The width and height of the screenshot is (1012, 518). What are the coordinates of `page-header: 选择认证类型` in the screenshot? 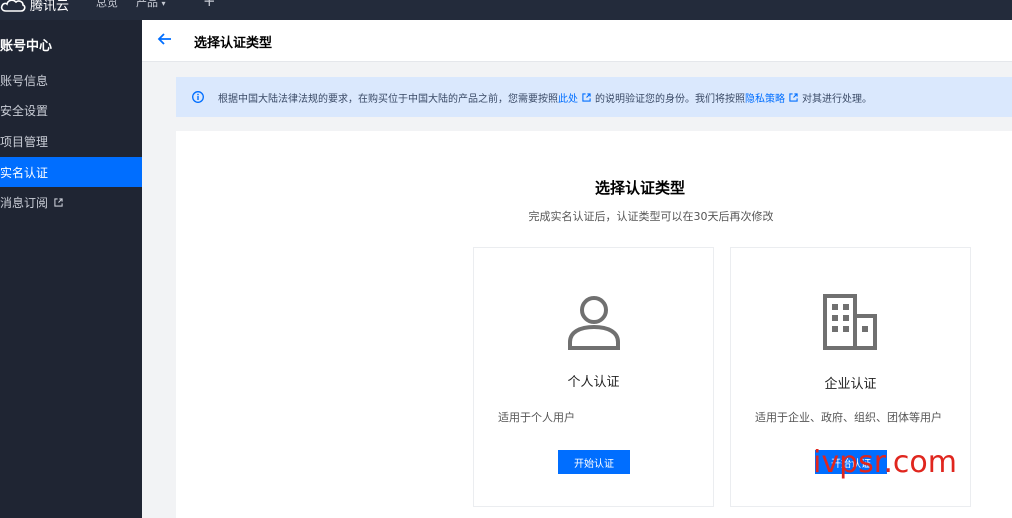 It's located at (577, 41).